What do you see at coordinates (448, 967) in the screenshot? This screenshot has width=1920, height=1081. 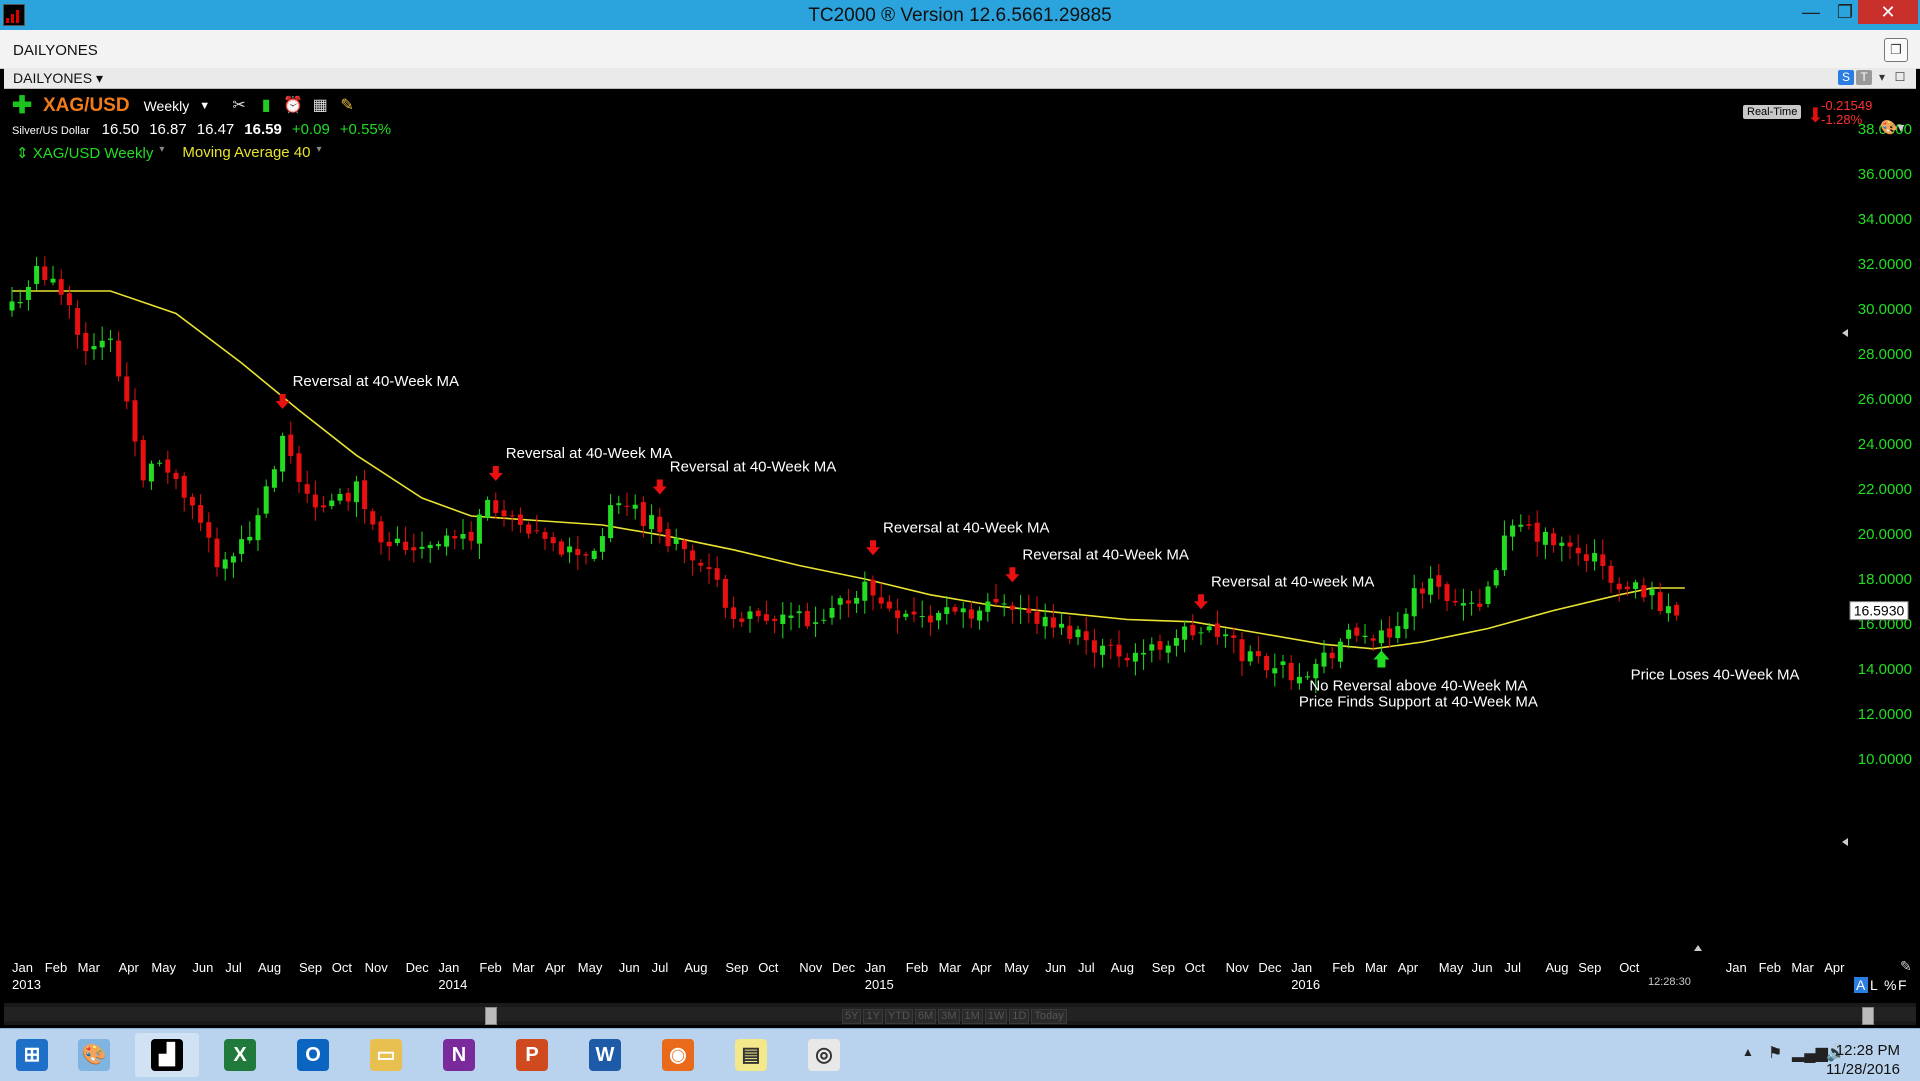 I see `x-tick-label: Jan` at bounding box center [448, 967].